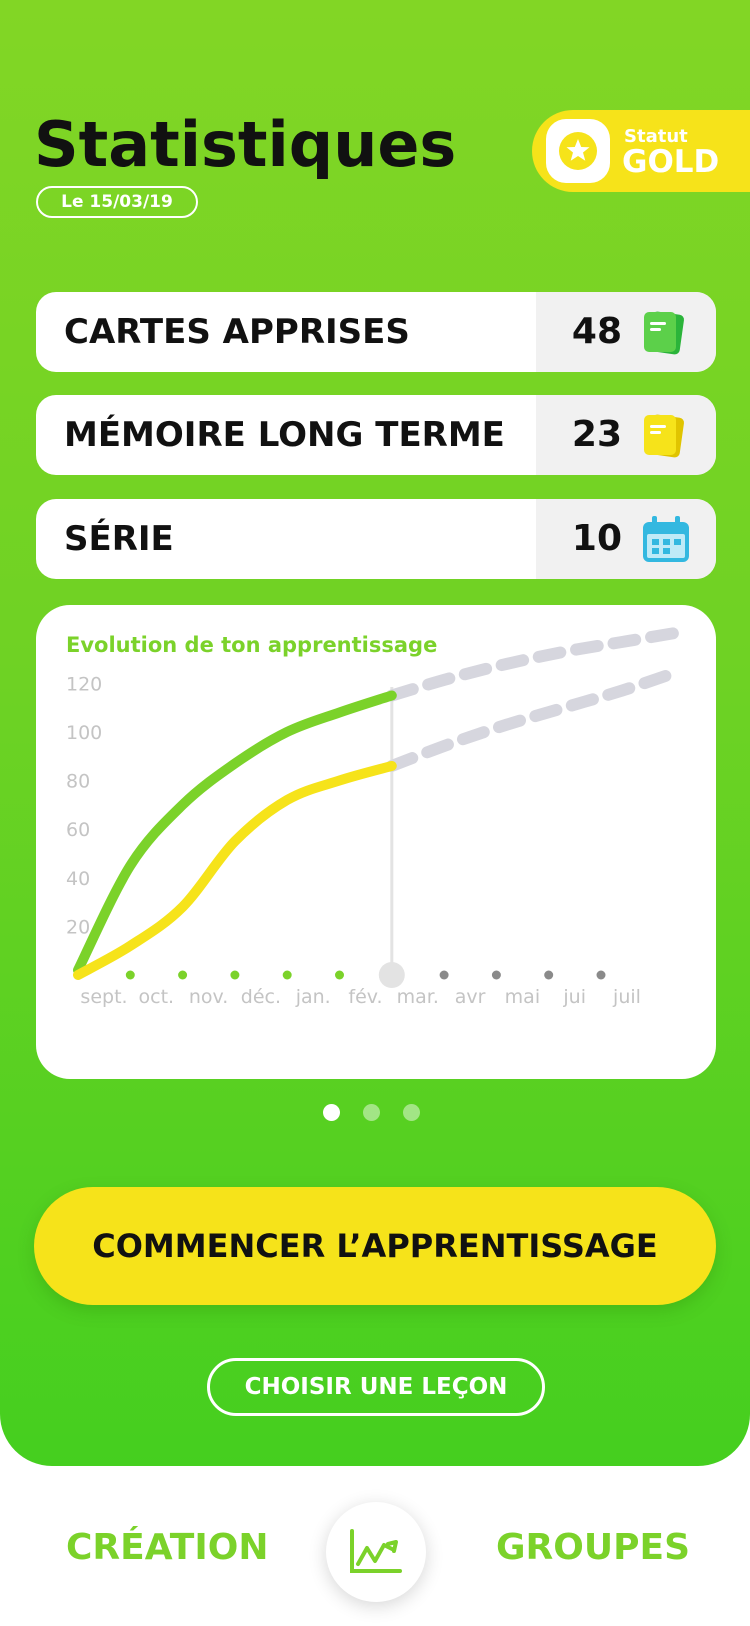  I want to click on stat-streak: SÉRIE 10, so click(376, 539).